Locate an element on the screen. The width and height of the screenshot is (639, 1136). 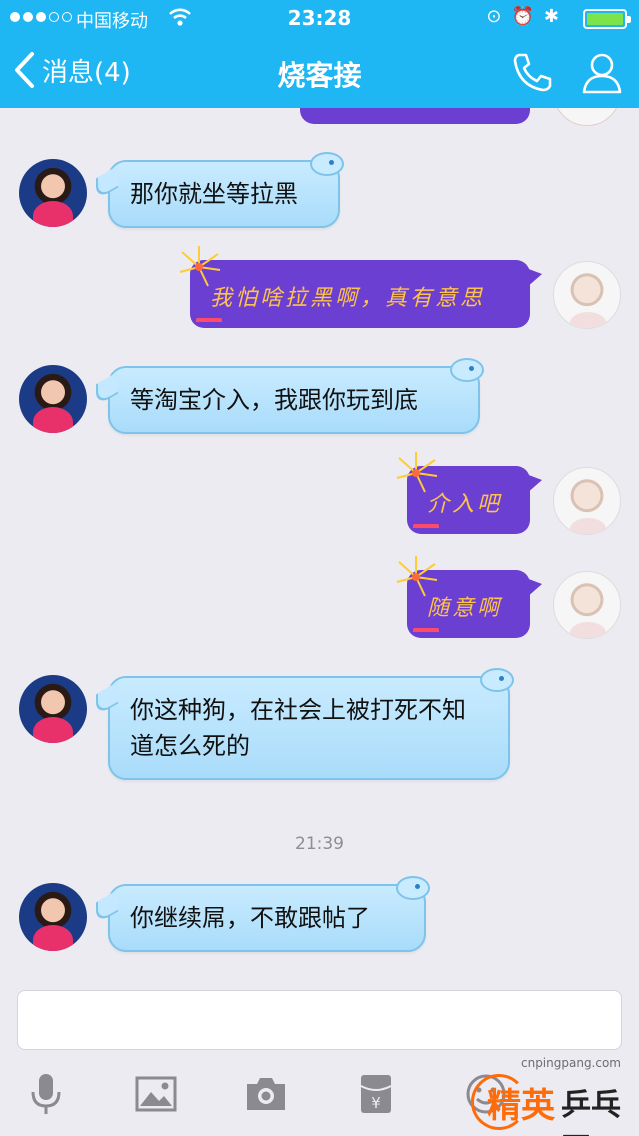
watermark-logo-right: 乒乓网 is located at coordinates (591, 1112).